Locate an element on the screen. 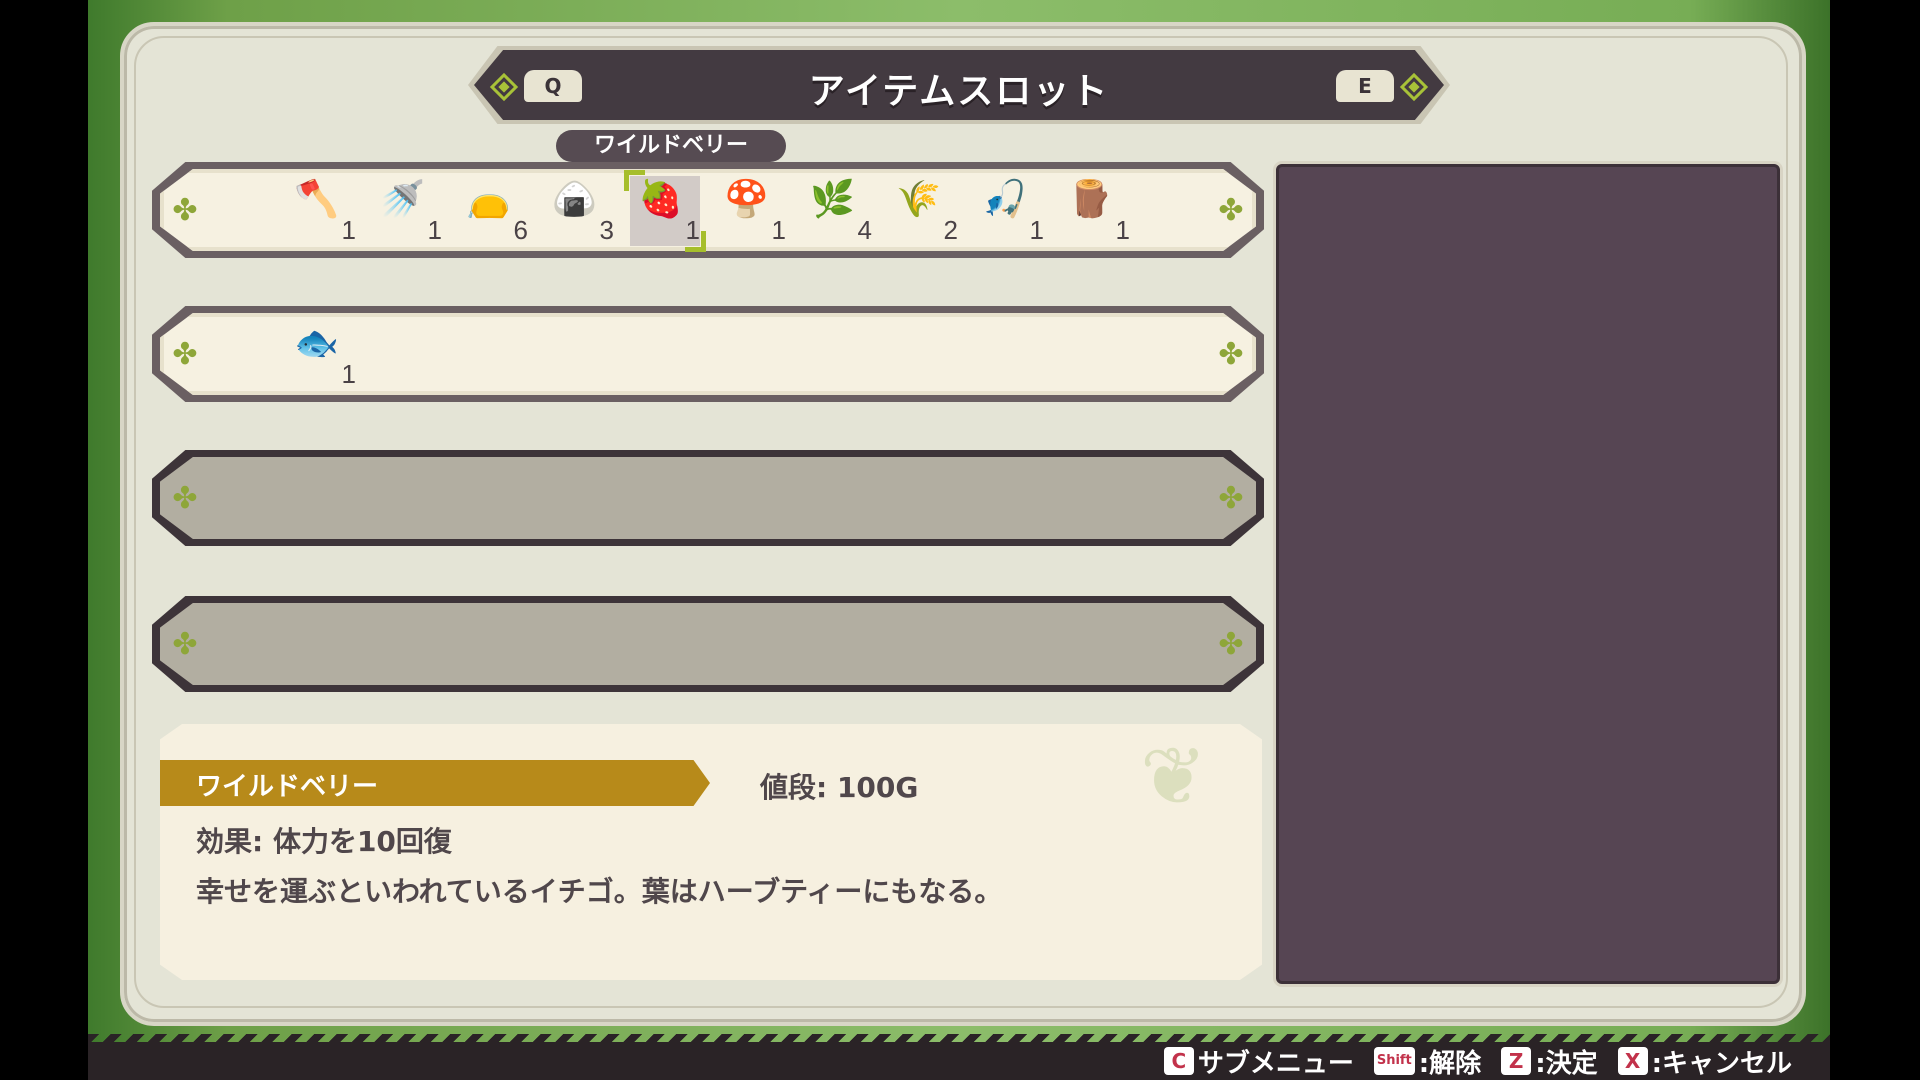 This screenshot has height=1080, width=1920. control-hints: C サブメニュー Shift:解除 Z:決定 X:キャンセル is located at coordinates (1471, 1061).